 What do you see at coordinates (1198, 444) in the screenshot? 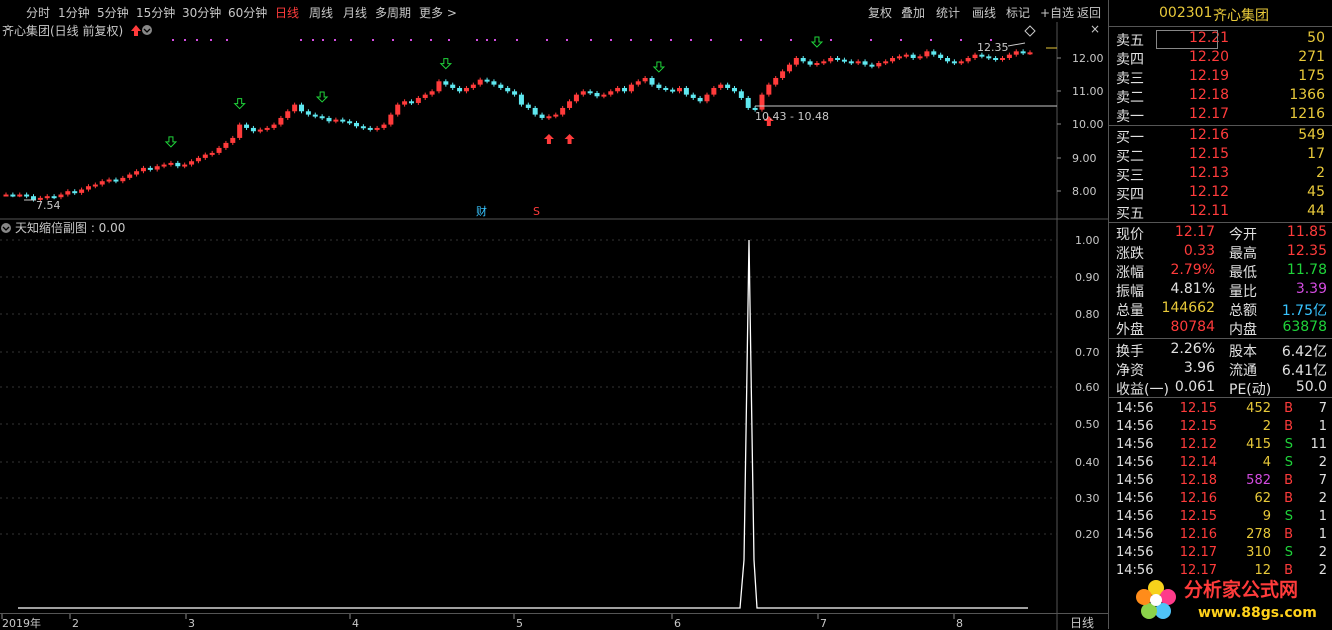
I see `trade-price: 12.12` at bounding box center [1198, 444].